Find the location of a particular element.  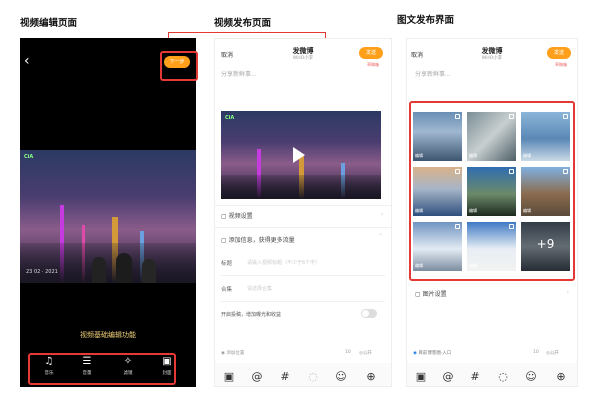

monetize-toggle is located at coordinates (369, 313).